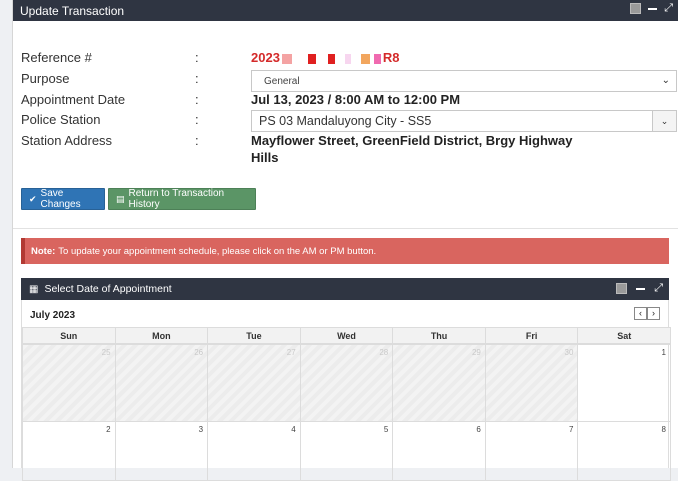 This screenshot has height=481, width=678. What do you see at coordinates (254, 335) in the screenshot?
I see `weekday-header: Tue` at bounding box center [254, 335].